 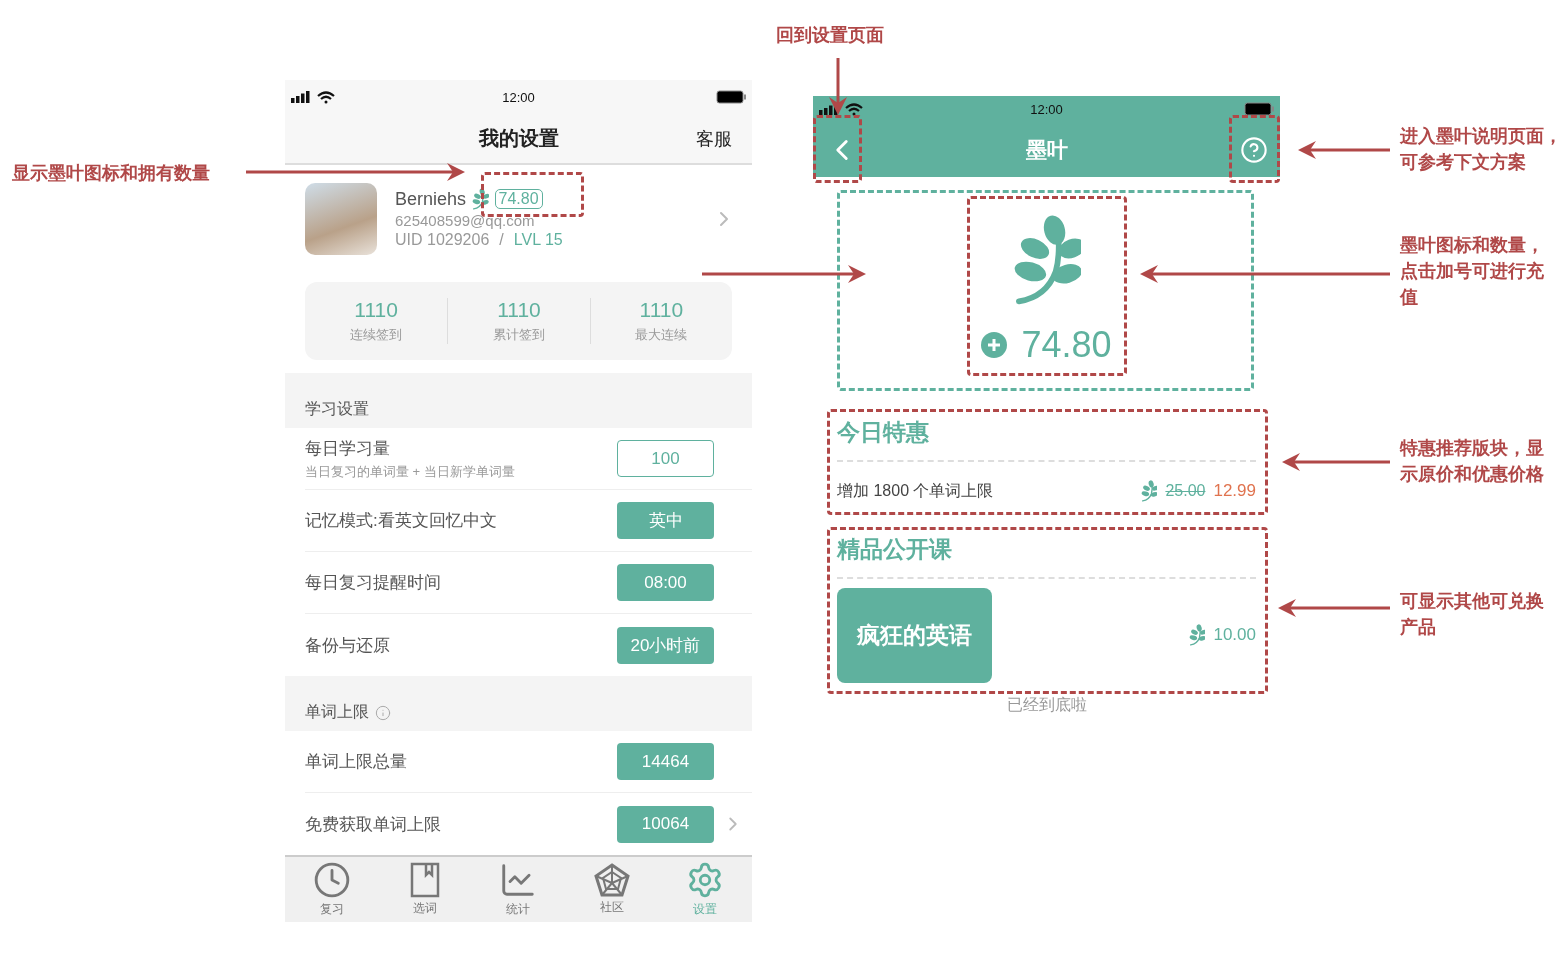 I want to click on section-title: 单词上限, so click(x=337, y=712).